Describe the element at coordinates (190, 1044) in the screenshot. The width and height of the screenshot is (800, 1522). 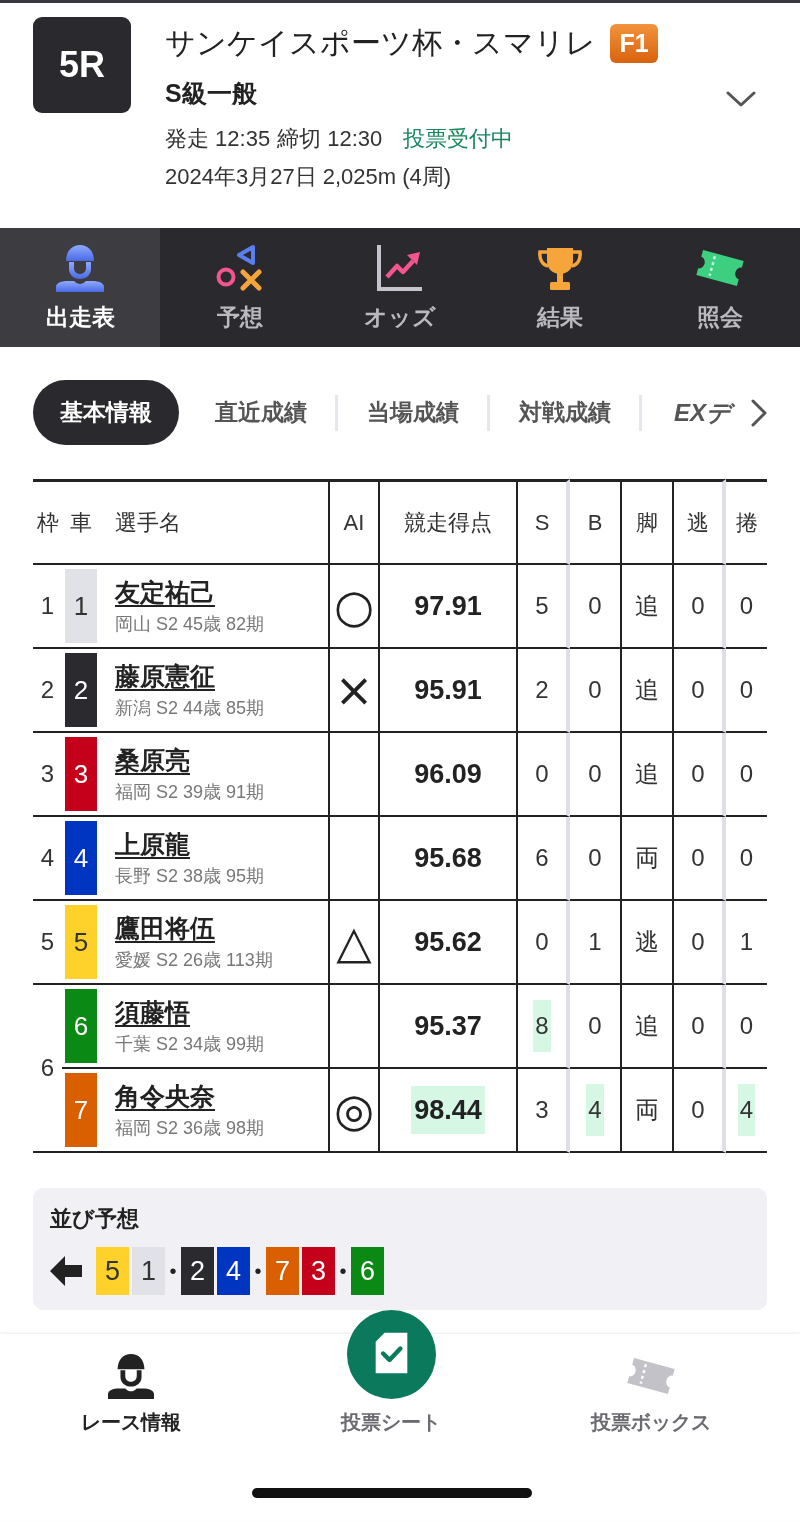
I see `rider-info: 千葉 S2 34歳 99期` at that location.